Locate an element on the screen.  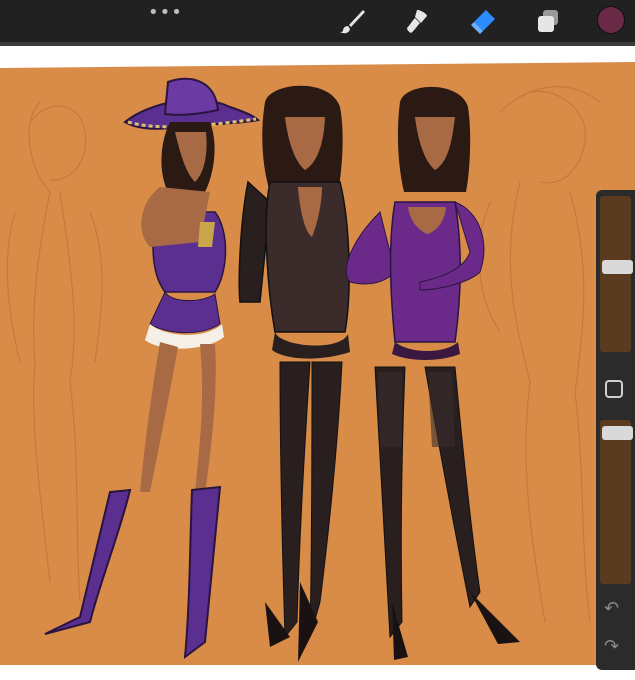
smudge-tool-icon is located at coordinates (418, 21).